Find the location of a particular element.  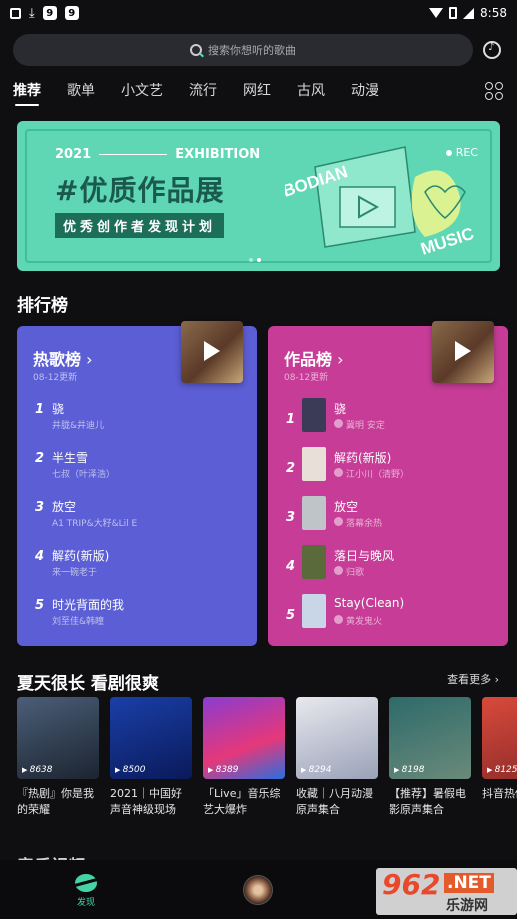

all-categories-icon is located at coordinates (494, 91).